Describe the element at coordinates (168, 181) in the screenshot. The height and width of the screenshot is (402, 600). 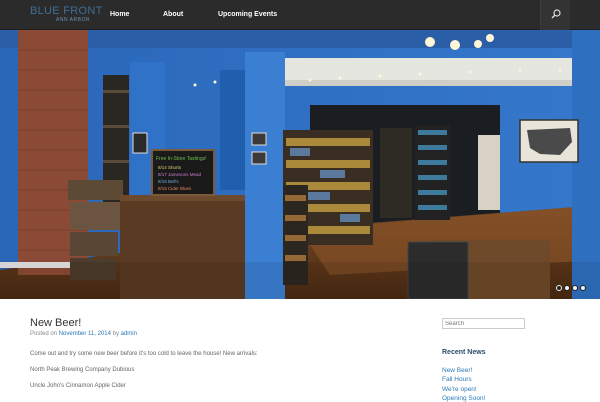
I see `svg-text: 8/18 Bell's` at that location.